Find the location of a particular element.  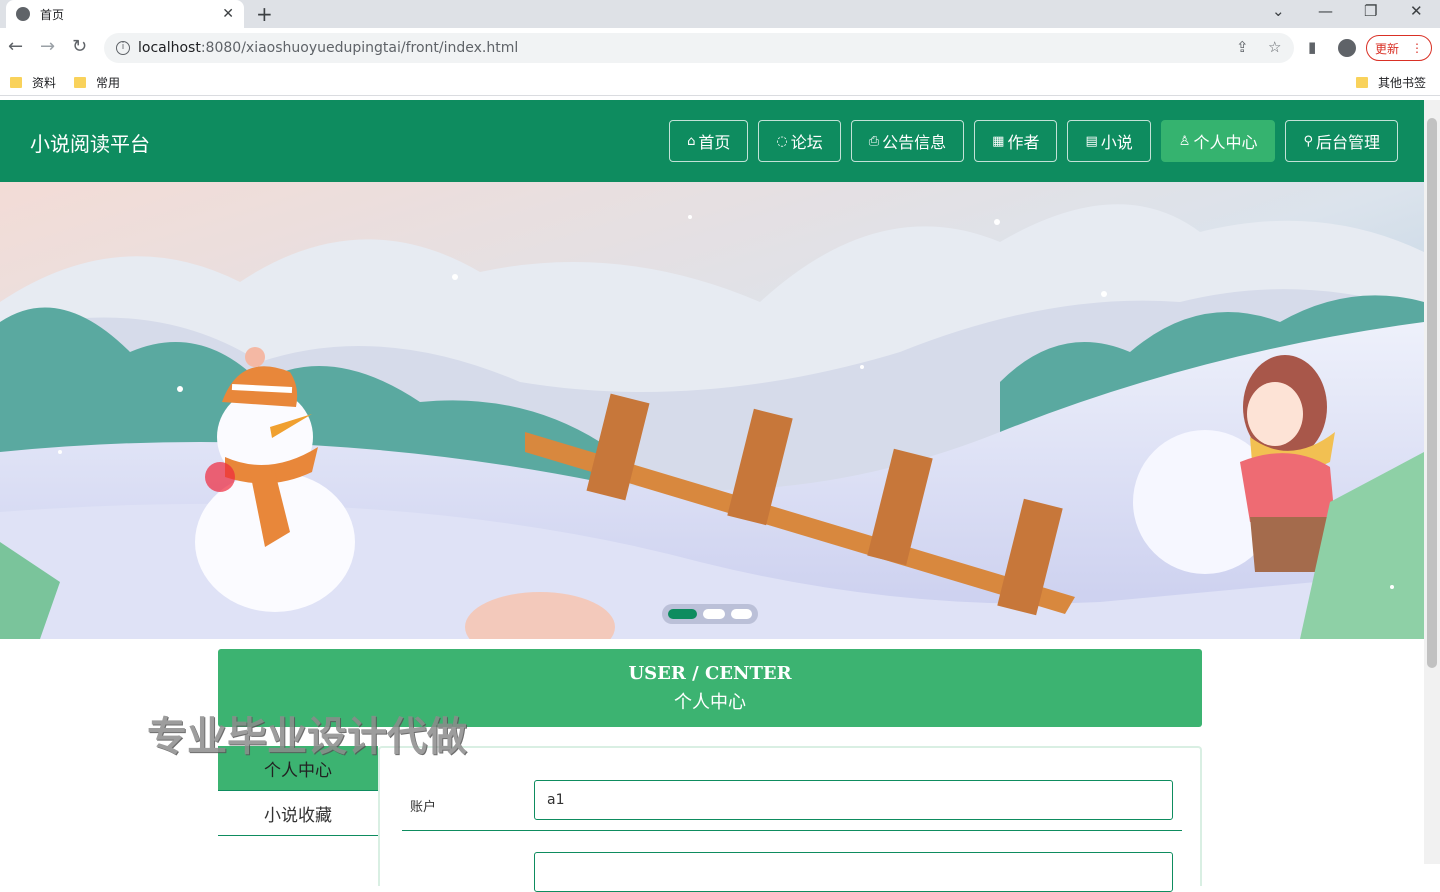

new-tab-icon: + is located at coordinates (264, 14).